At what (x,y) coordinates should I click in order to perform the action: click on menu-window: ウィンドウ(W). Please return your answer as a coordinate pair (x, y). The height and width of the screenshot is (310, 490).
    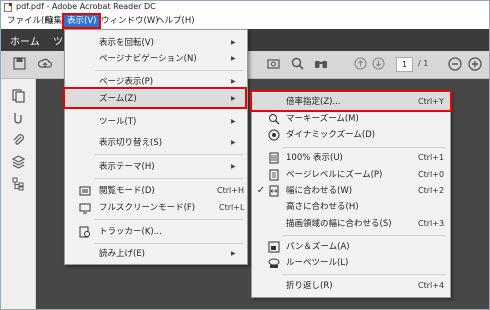
    Looking at the image, I should click on (130, 21).